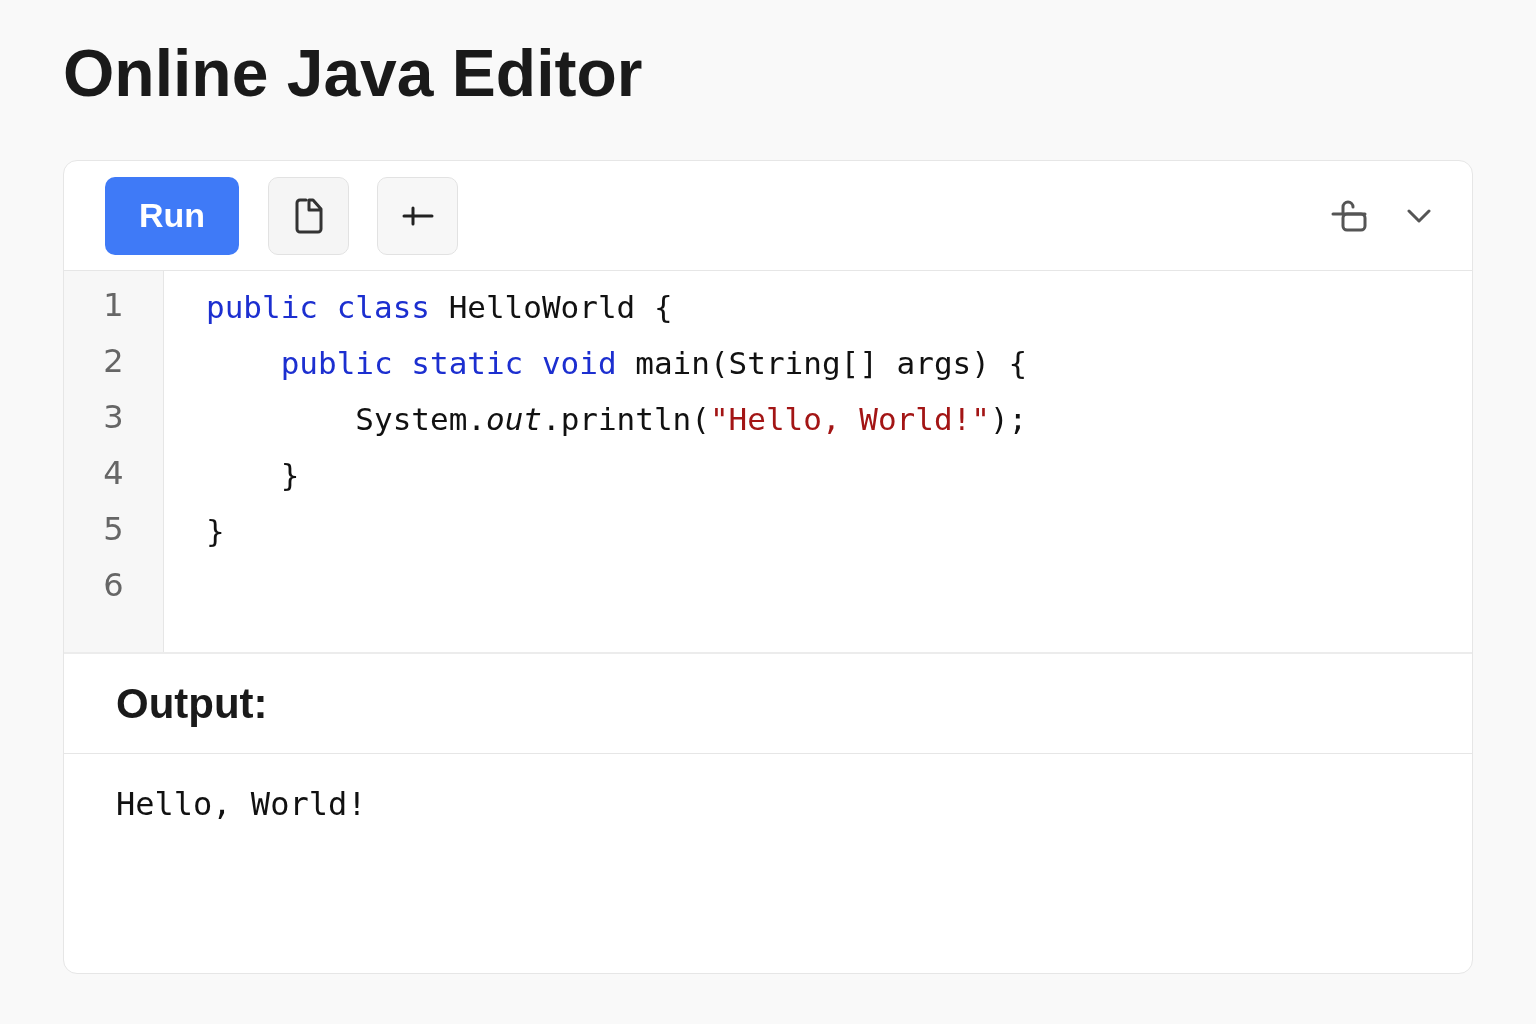 Image resolution: width=1536 pixels, height=1024 pixels. What do you see at coordinates (192, 704) in the screenshot?
I see `output-heading: Output:` at bounding box center [192, 704].